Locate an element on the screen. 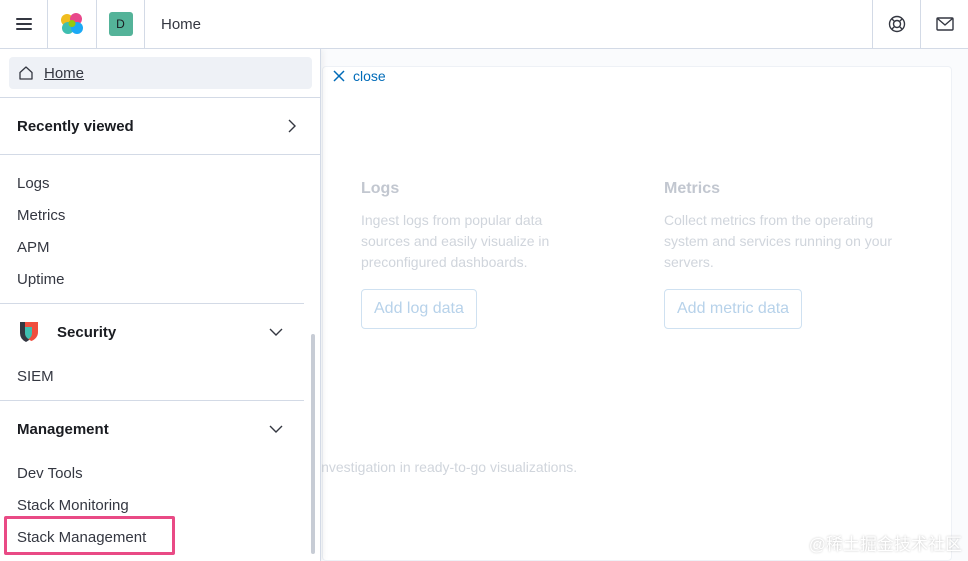 The image size is (968, 561). elastic-logo is located at coordinates (72, 24).